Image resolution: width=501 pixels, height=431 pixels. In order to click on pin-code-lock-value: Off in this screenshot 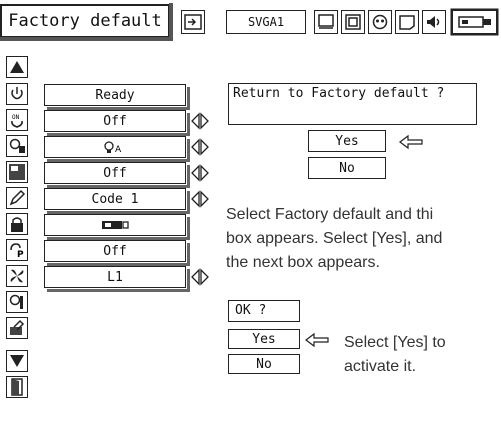, I will do `click(115, 251)`.